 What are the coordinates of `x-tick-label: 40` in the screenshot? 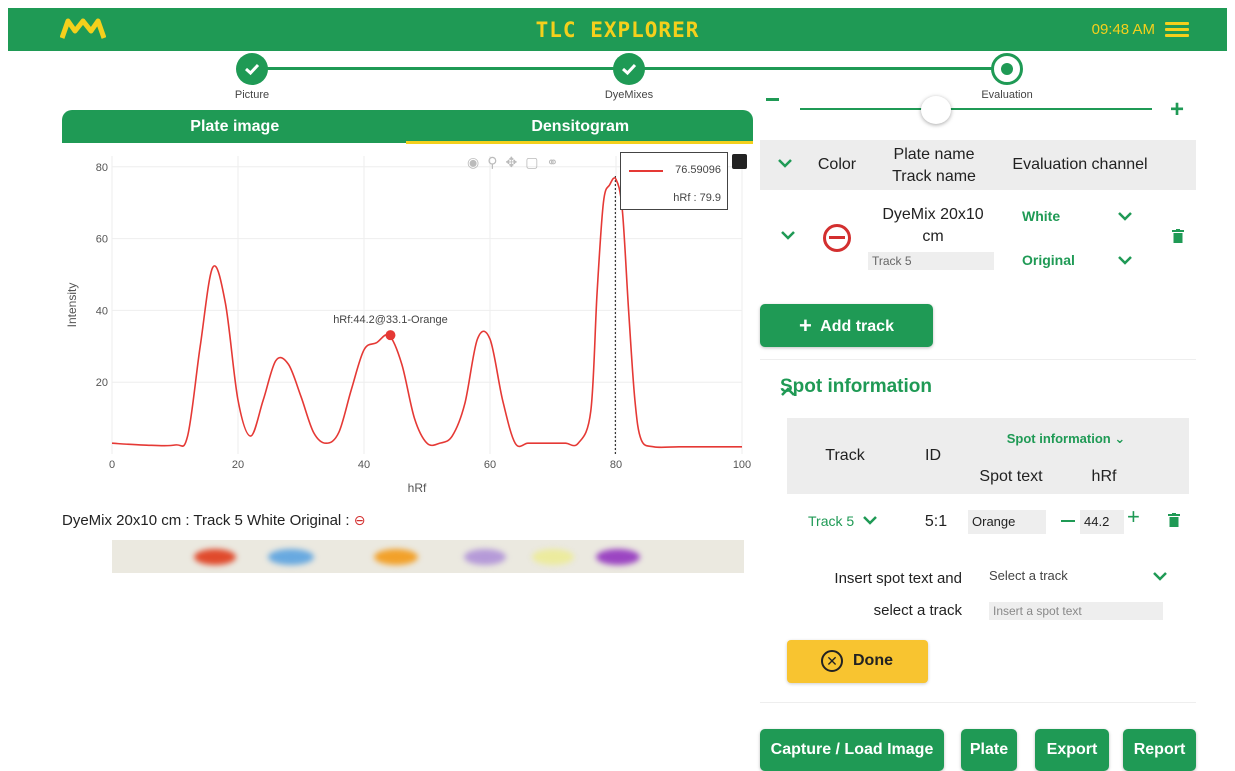 It's located at (364, 465).